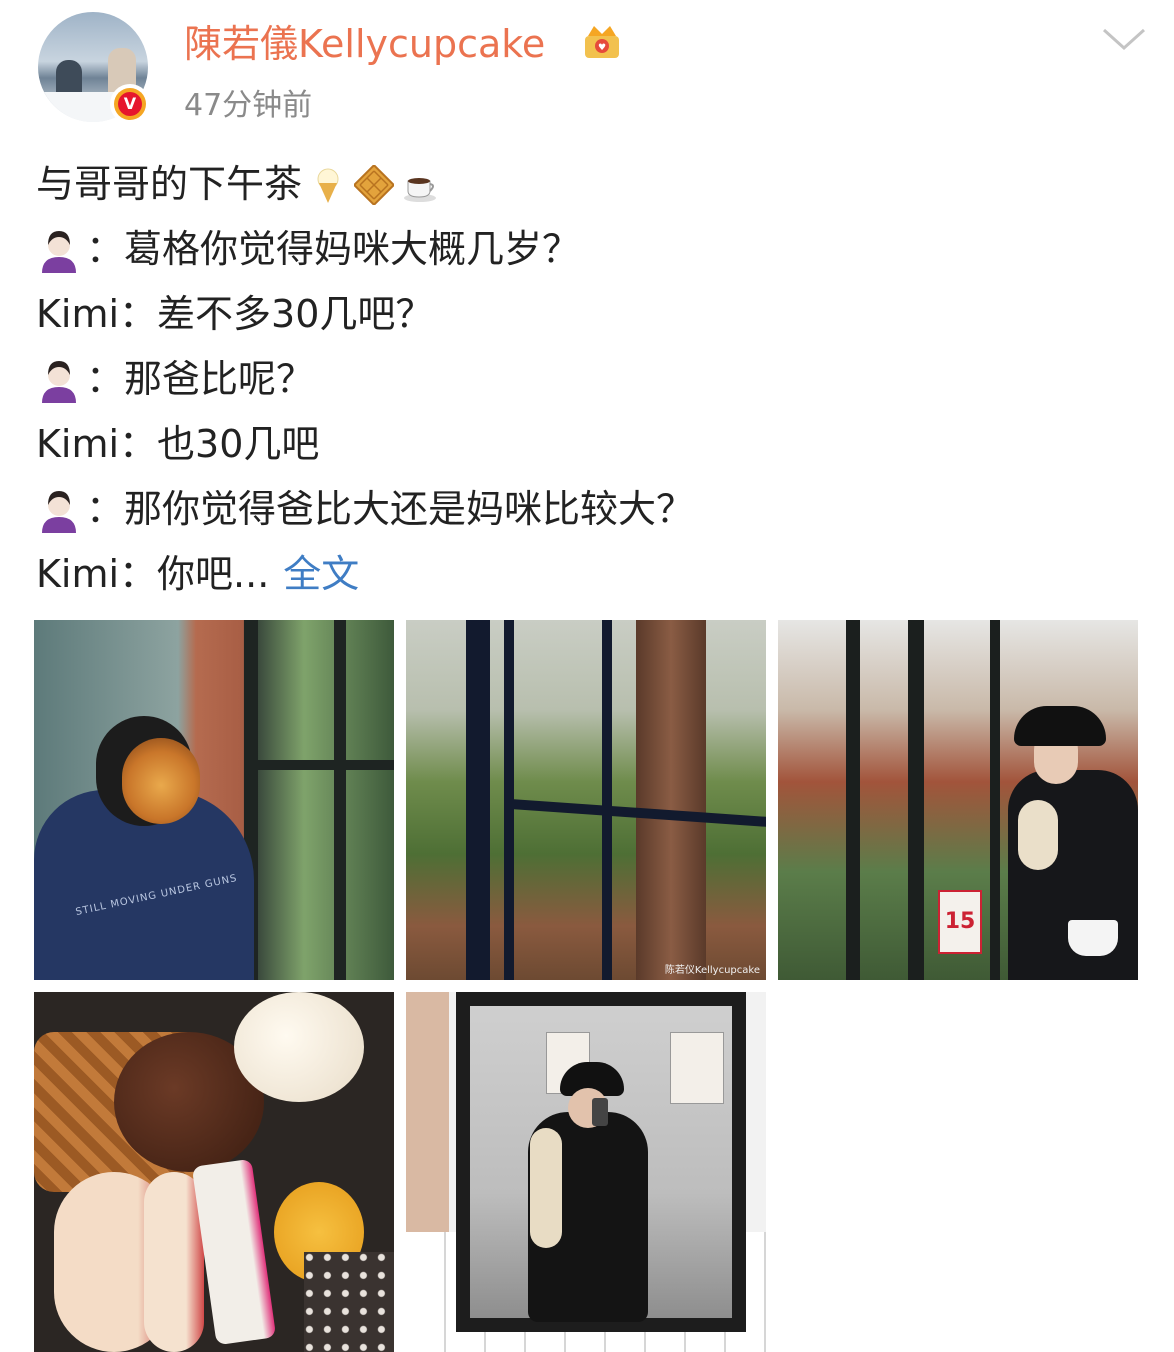 The height and width of the screenshot is (1352, 1174). What do you see at coordinates (169, 184) in the screenshot?
I see `post-line-text: 与哥哥的下午茶` at bounding box center [169, 184].